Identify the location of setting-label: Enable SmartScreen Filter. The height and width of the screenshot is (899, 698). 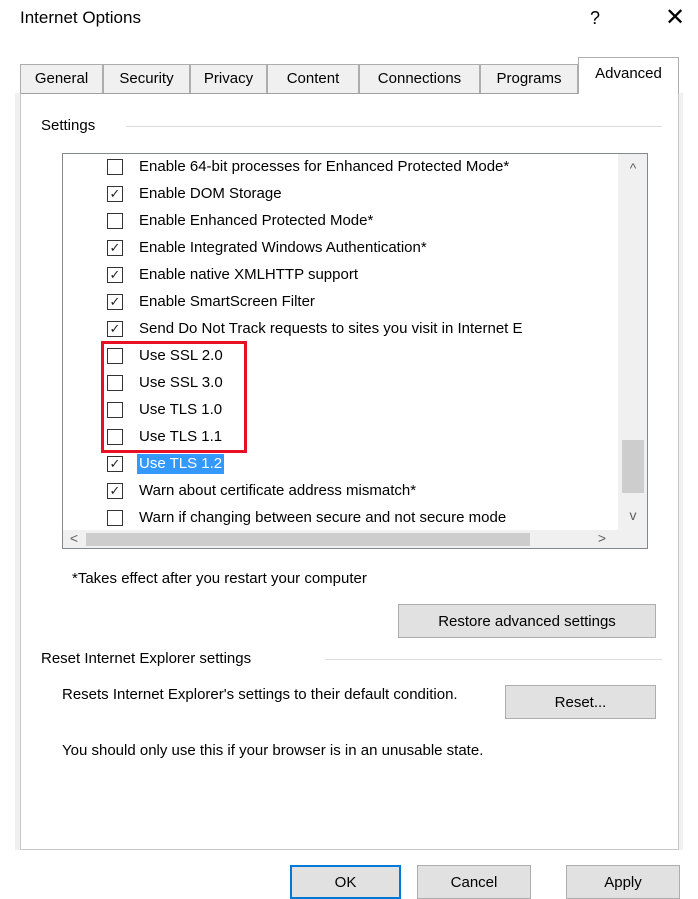
(227, 301).